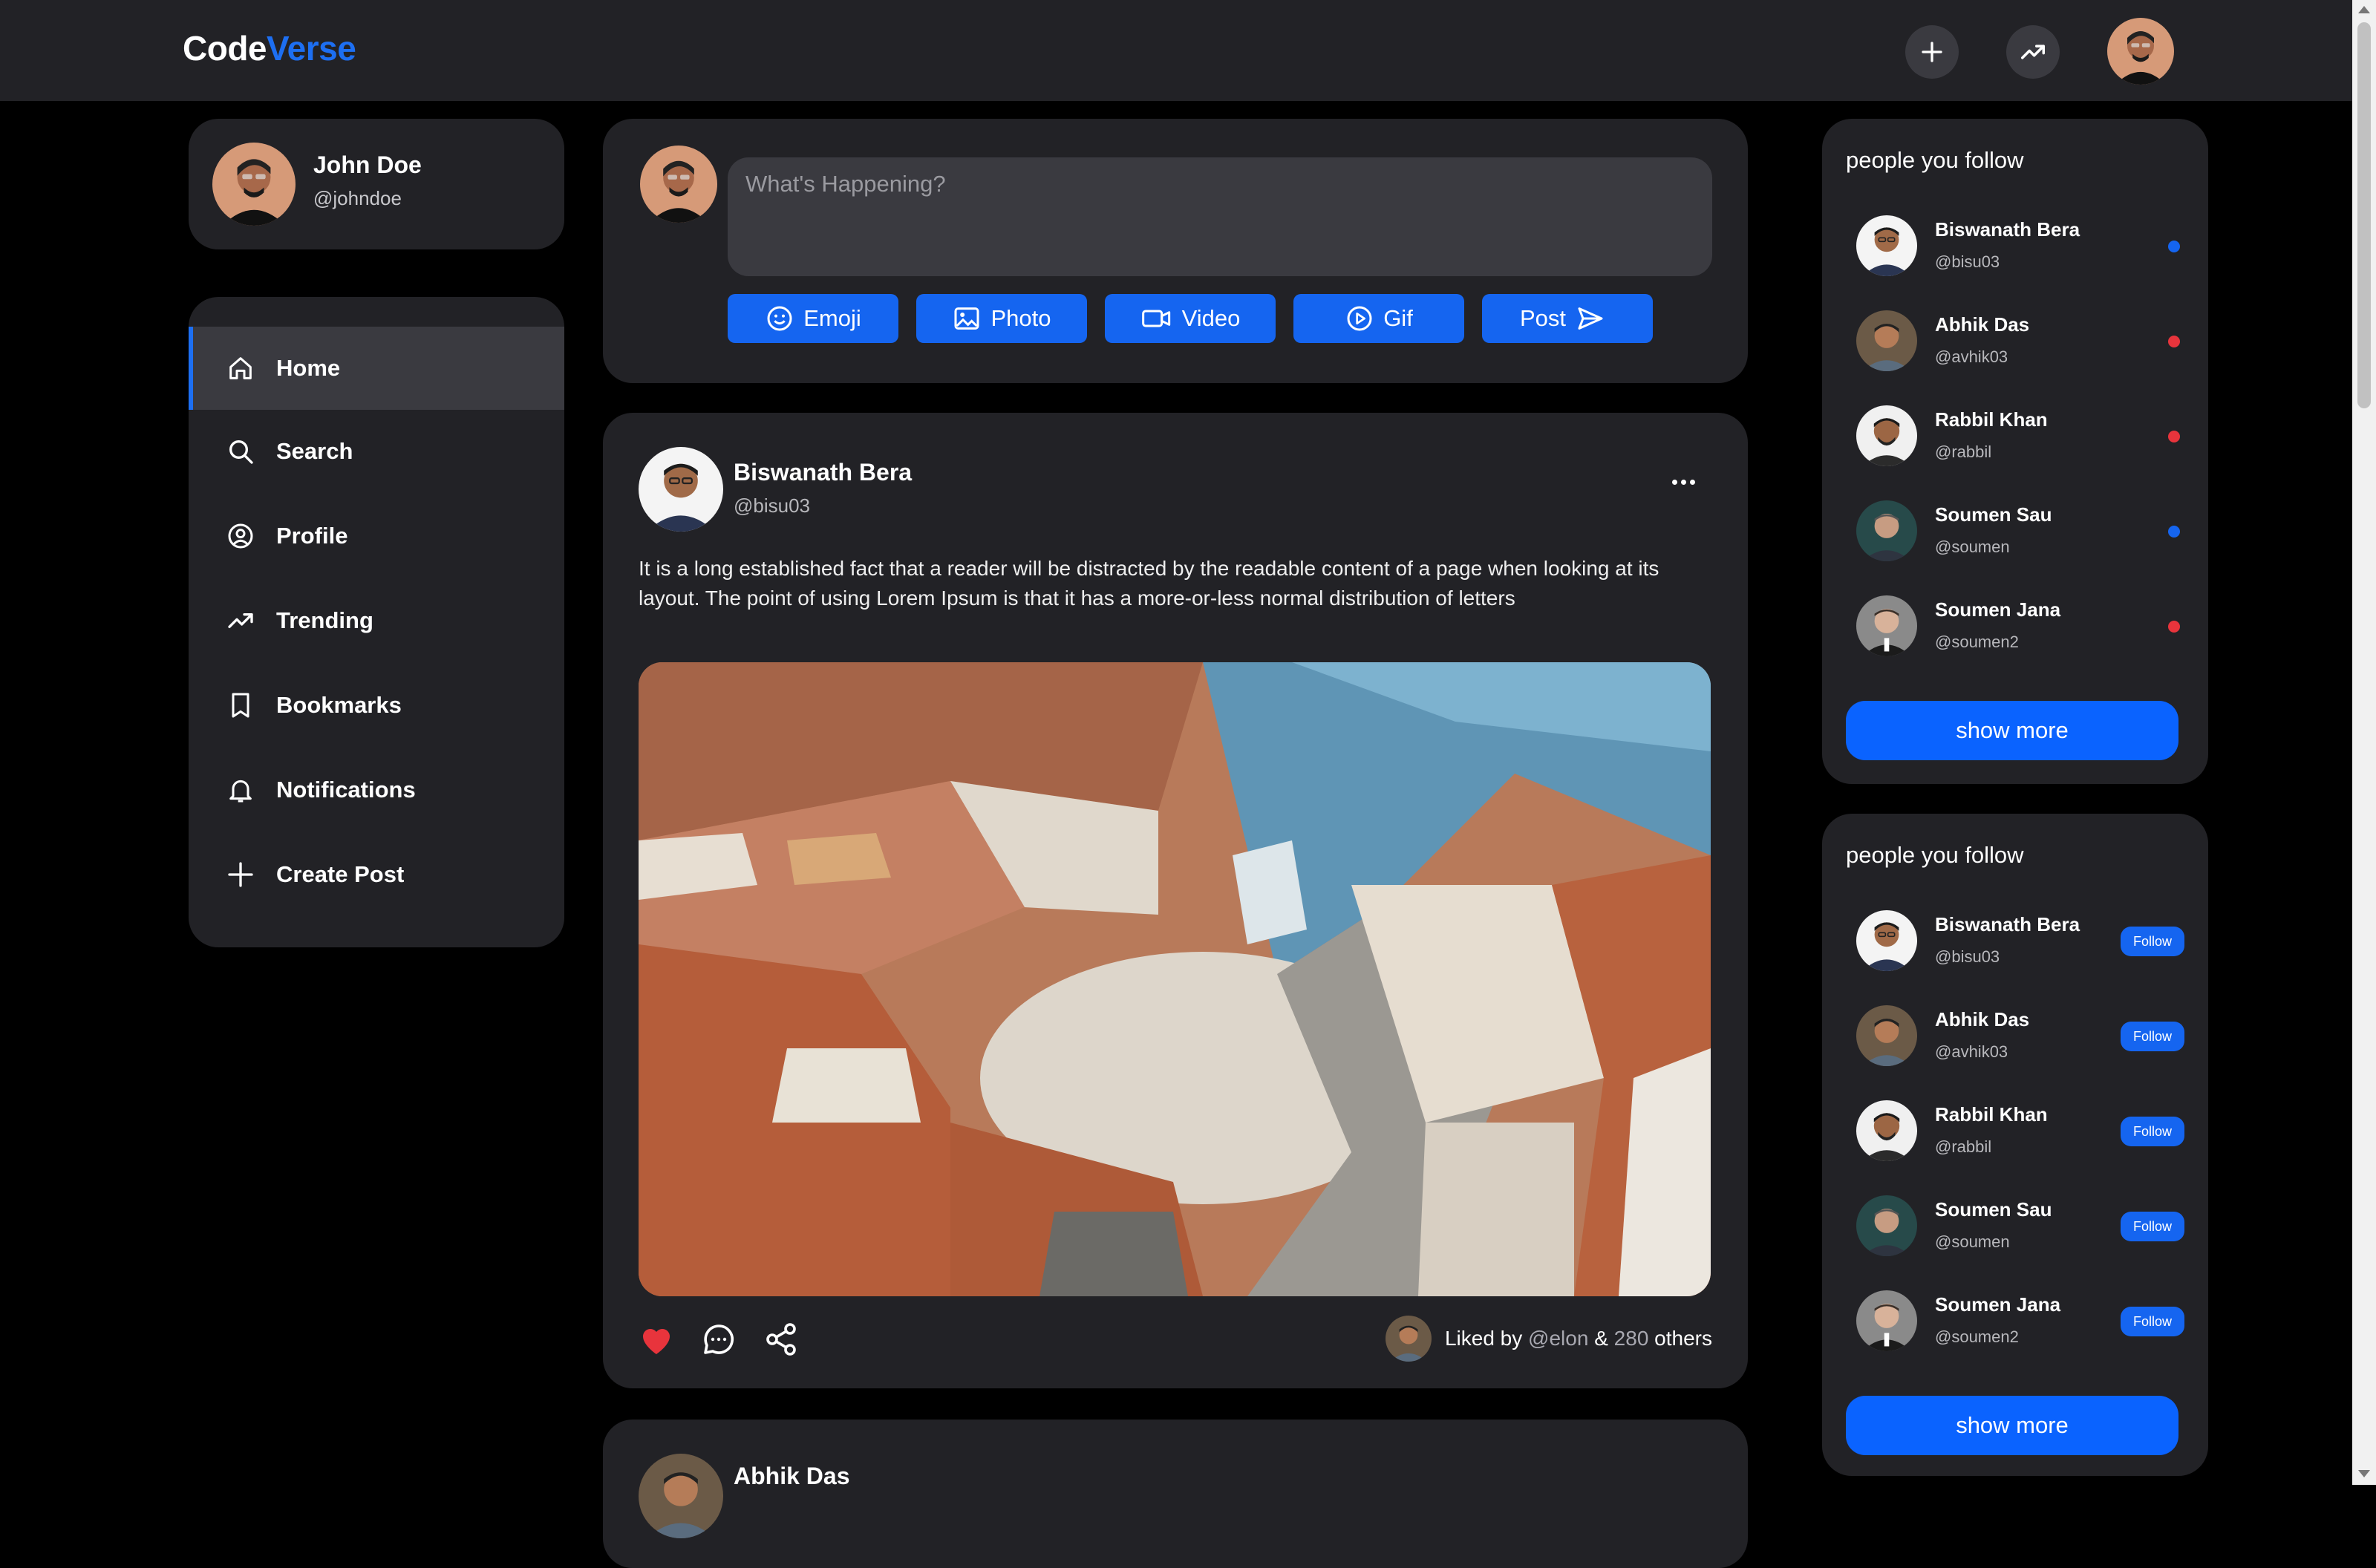  Describe the element at coordinates (1558, 1338) in the screenshot. I see `liked-user: @elon` at that location.